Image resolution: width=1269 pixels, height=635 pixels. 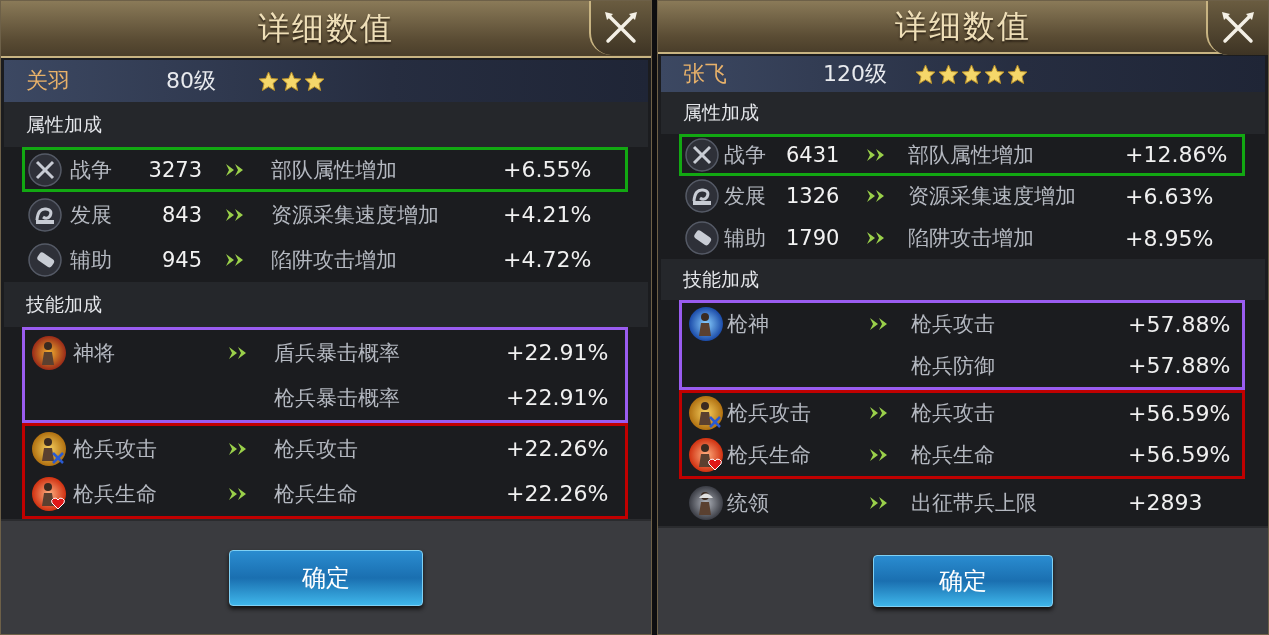 I want to click on effect-value: +6.63%, so click(x=1170, y=196).